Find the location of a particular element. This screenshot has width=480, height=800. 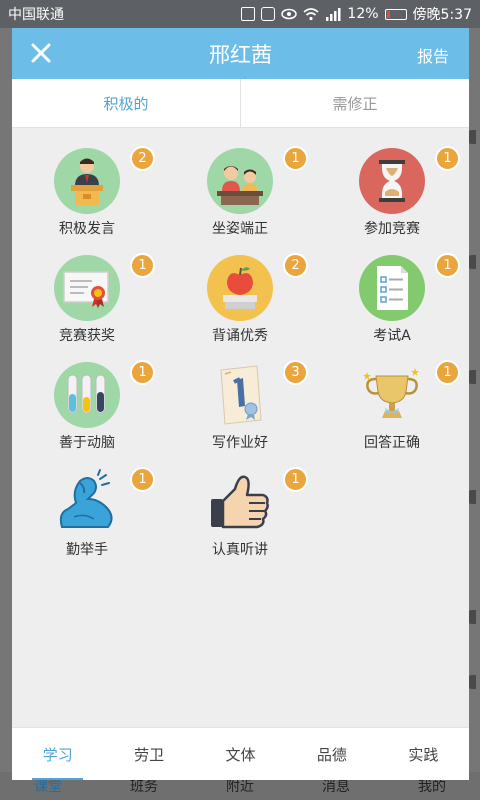

badge-label: 坐姿端正 is located at coordinates (240, 229).